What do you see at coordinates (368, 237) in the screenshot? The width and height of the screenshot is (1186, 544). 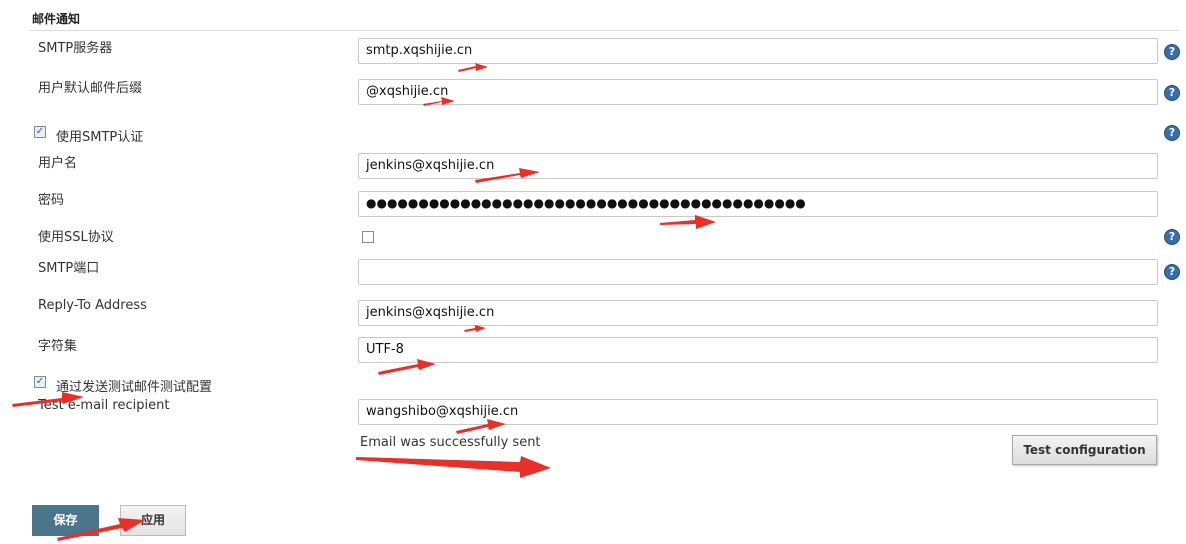 I see `use-ssl-checkbox` at bounding box center [368, 237].